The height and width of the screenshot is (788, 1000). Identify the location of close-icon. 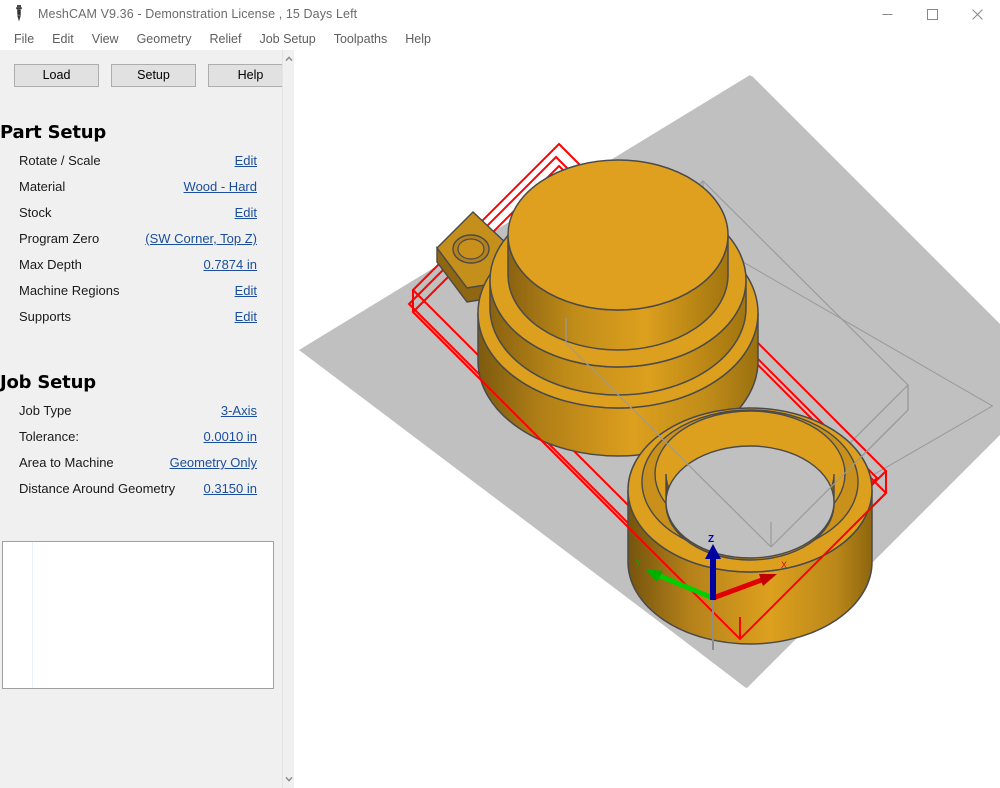
(977, 14).